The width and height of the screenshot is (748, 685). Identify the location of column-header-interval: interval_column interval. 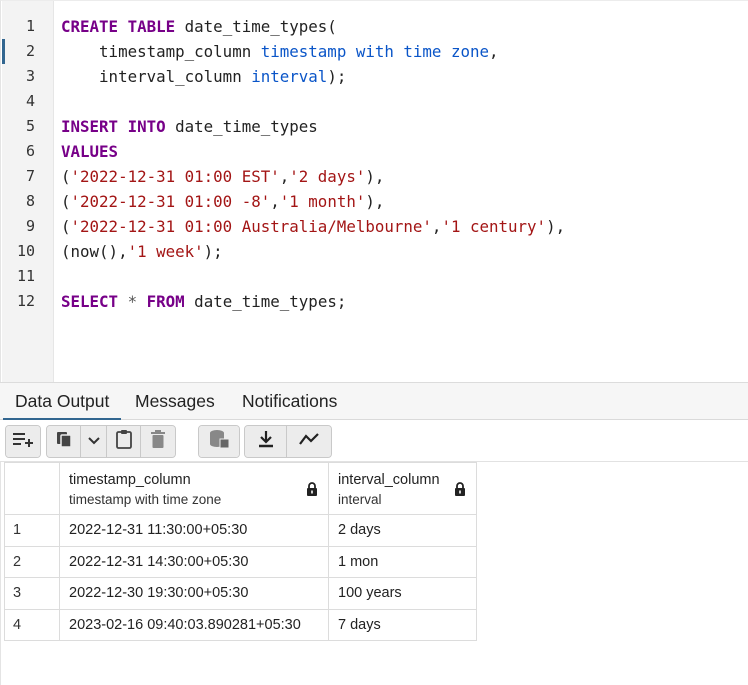
(402, 488).